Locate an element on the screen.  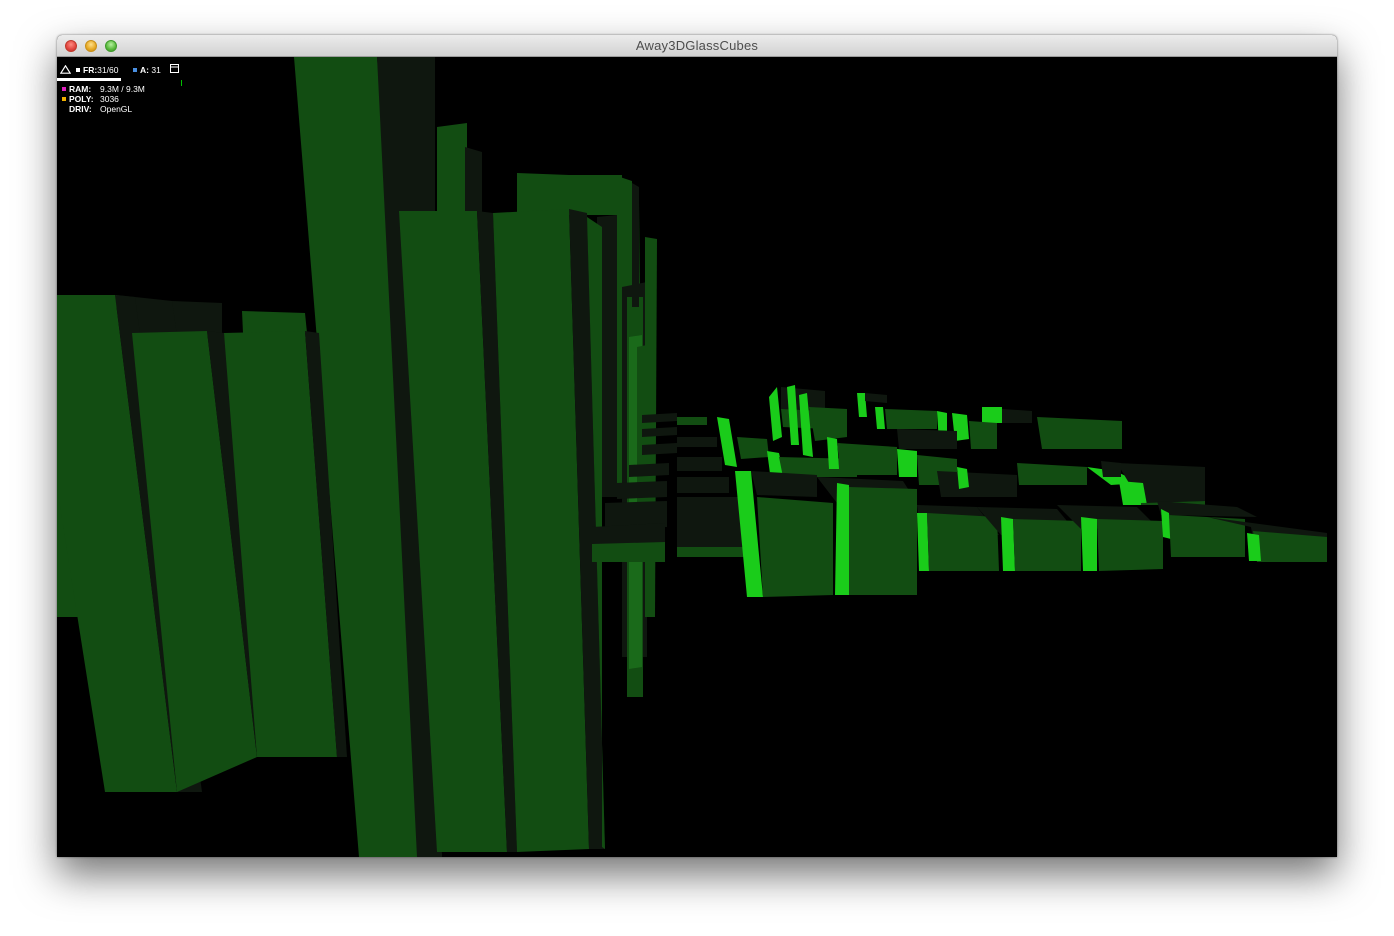
triangle-logo-icon is located at coordinates (65, 69).